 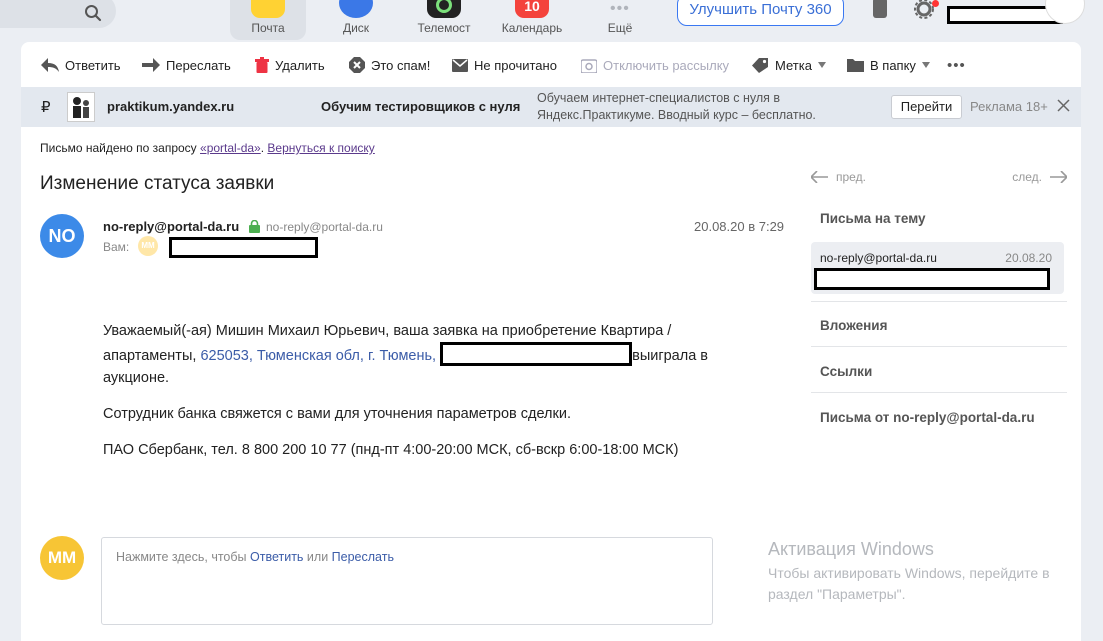 What do you see at coordinates (855, 65) in the screenshot?
I see `folder-icon` at bounding box center [855, 65].